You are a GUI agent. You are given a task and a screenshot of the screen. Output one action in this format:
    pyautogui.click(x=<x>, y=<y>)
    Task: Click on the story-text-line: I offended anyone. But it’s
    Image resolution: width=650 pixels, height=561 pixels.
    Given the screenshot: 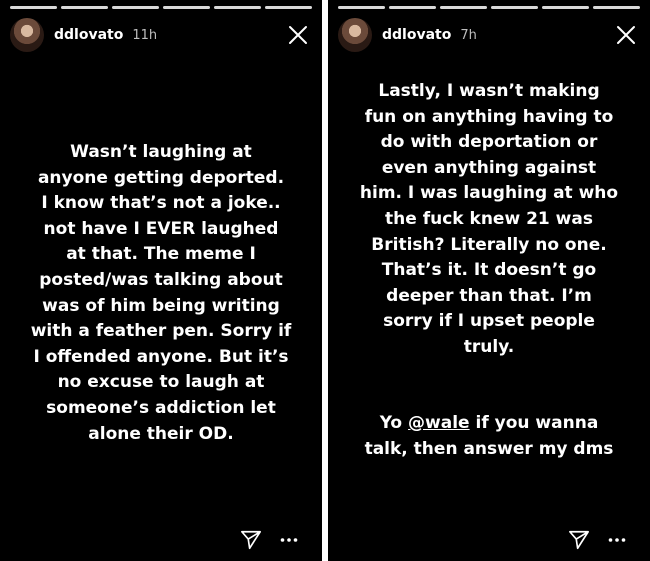 What is the action you would take?
    pyautogui.click(x=161, y=356)
    